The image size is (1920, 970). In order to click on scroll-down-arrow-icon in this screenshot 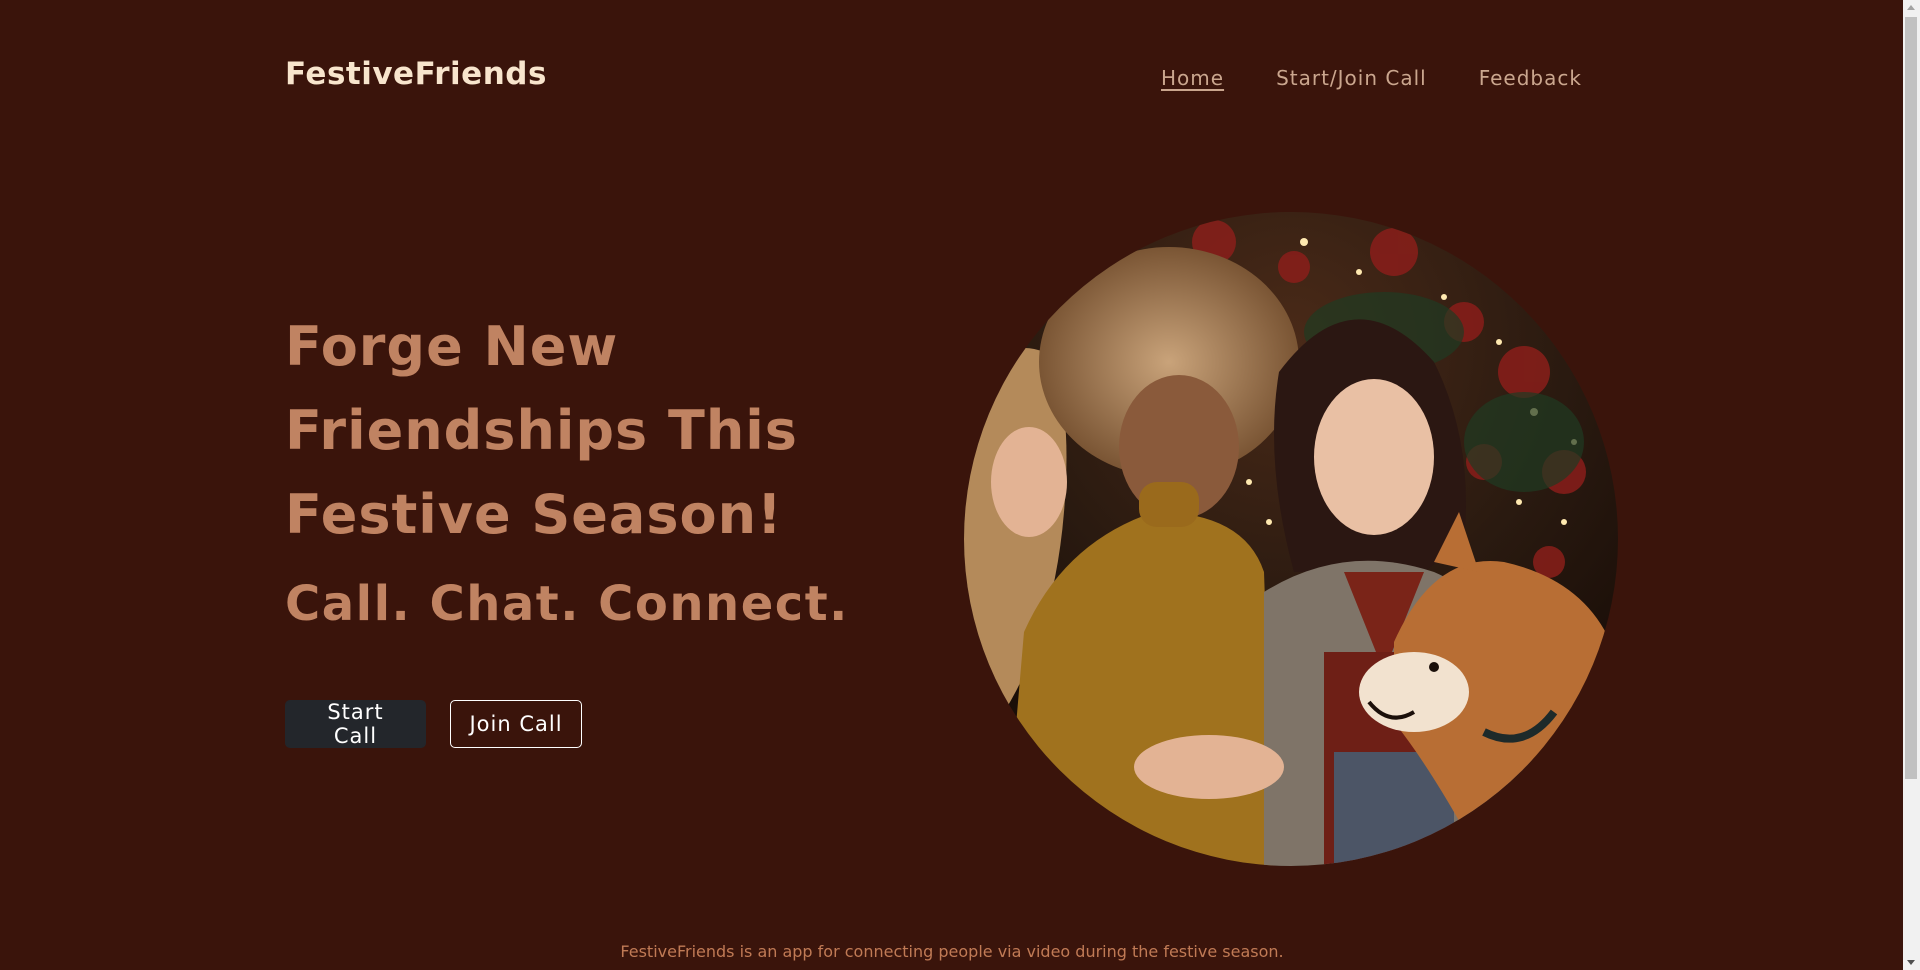, I will do `click(1911, 962)`.